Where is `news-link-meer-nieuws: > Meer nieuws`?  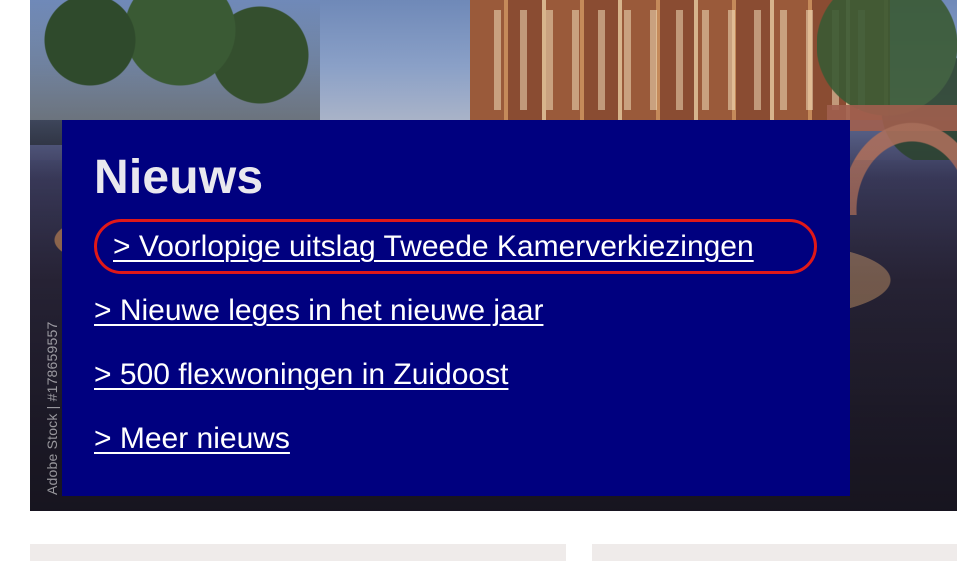
news-link-meer-nieuws: > Meer nieuws is located at coordinates (192, 439).